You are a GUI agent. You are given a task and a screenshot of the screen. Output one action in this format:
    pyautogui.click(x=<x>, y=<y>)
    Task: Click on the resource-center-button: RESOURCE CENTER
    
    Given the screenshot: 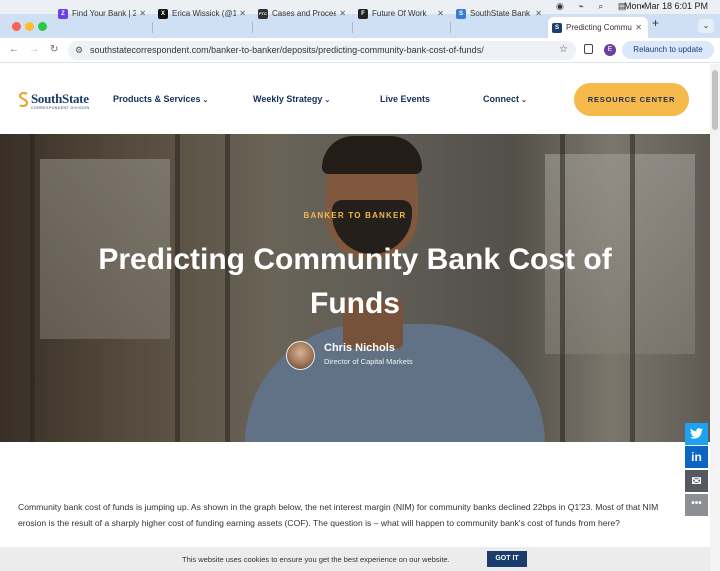 What is the action you would take?
    pyautogui.click(x=631, y=99)
    